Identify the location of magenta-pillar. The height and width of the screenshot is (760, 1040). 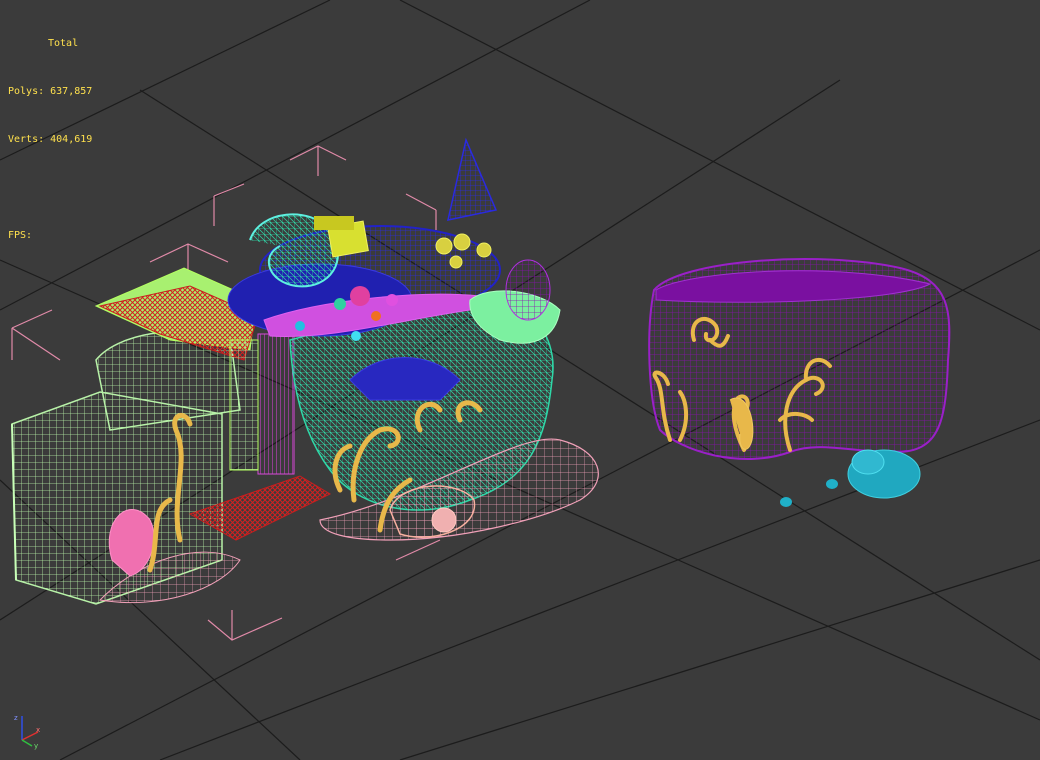
(276, 404).